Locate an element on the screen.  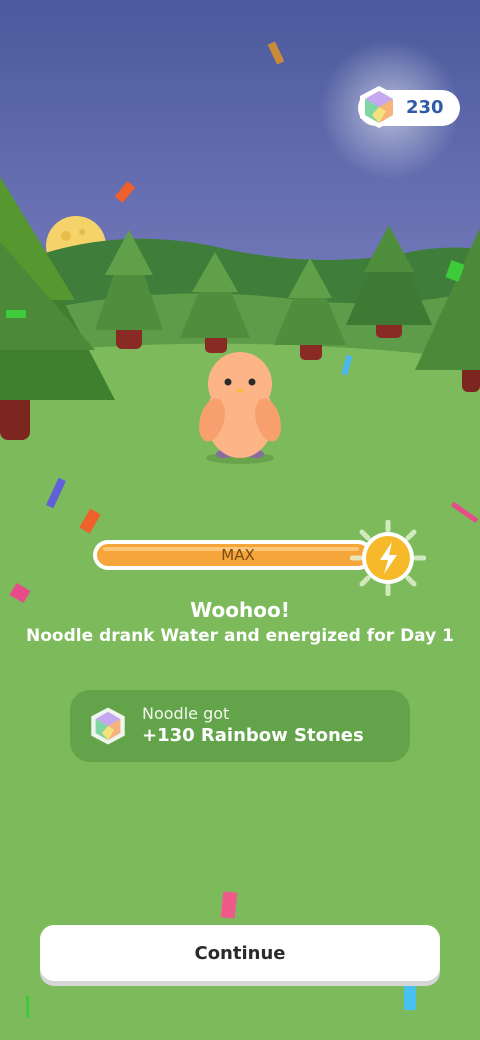
currency-count: 230 is located at coordinates (425, 107).